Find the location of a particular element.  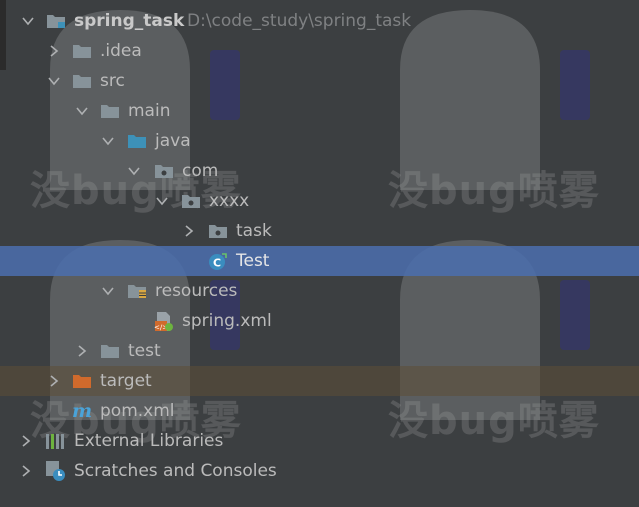

tree-row-external-libraries: External Libraries is located at coordinates (319, 441).